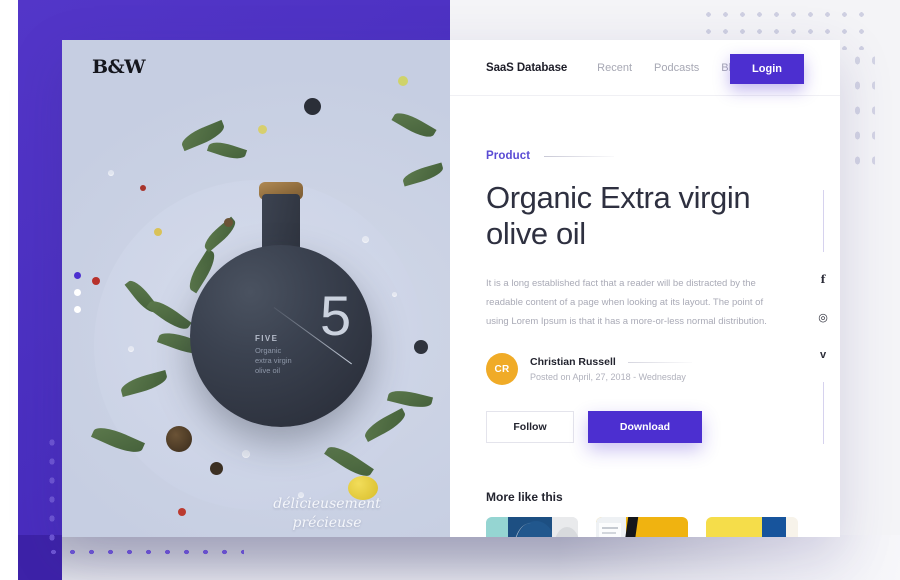  What do you see at coordinates (228, 222) in the screenshot?
I see `berry-brown` at bounding box center [228, 222].